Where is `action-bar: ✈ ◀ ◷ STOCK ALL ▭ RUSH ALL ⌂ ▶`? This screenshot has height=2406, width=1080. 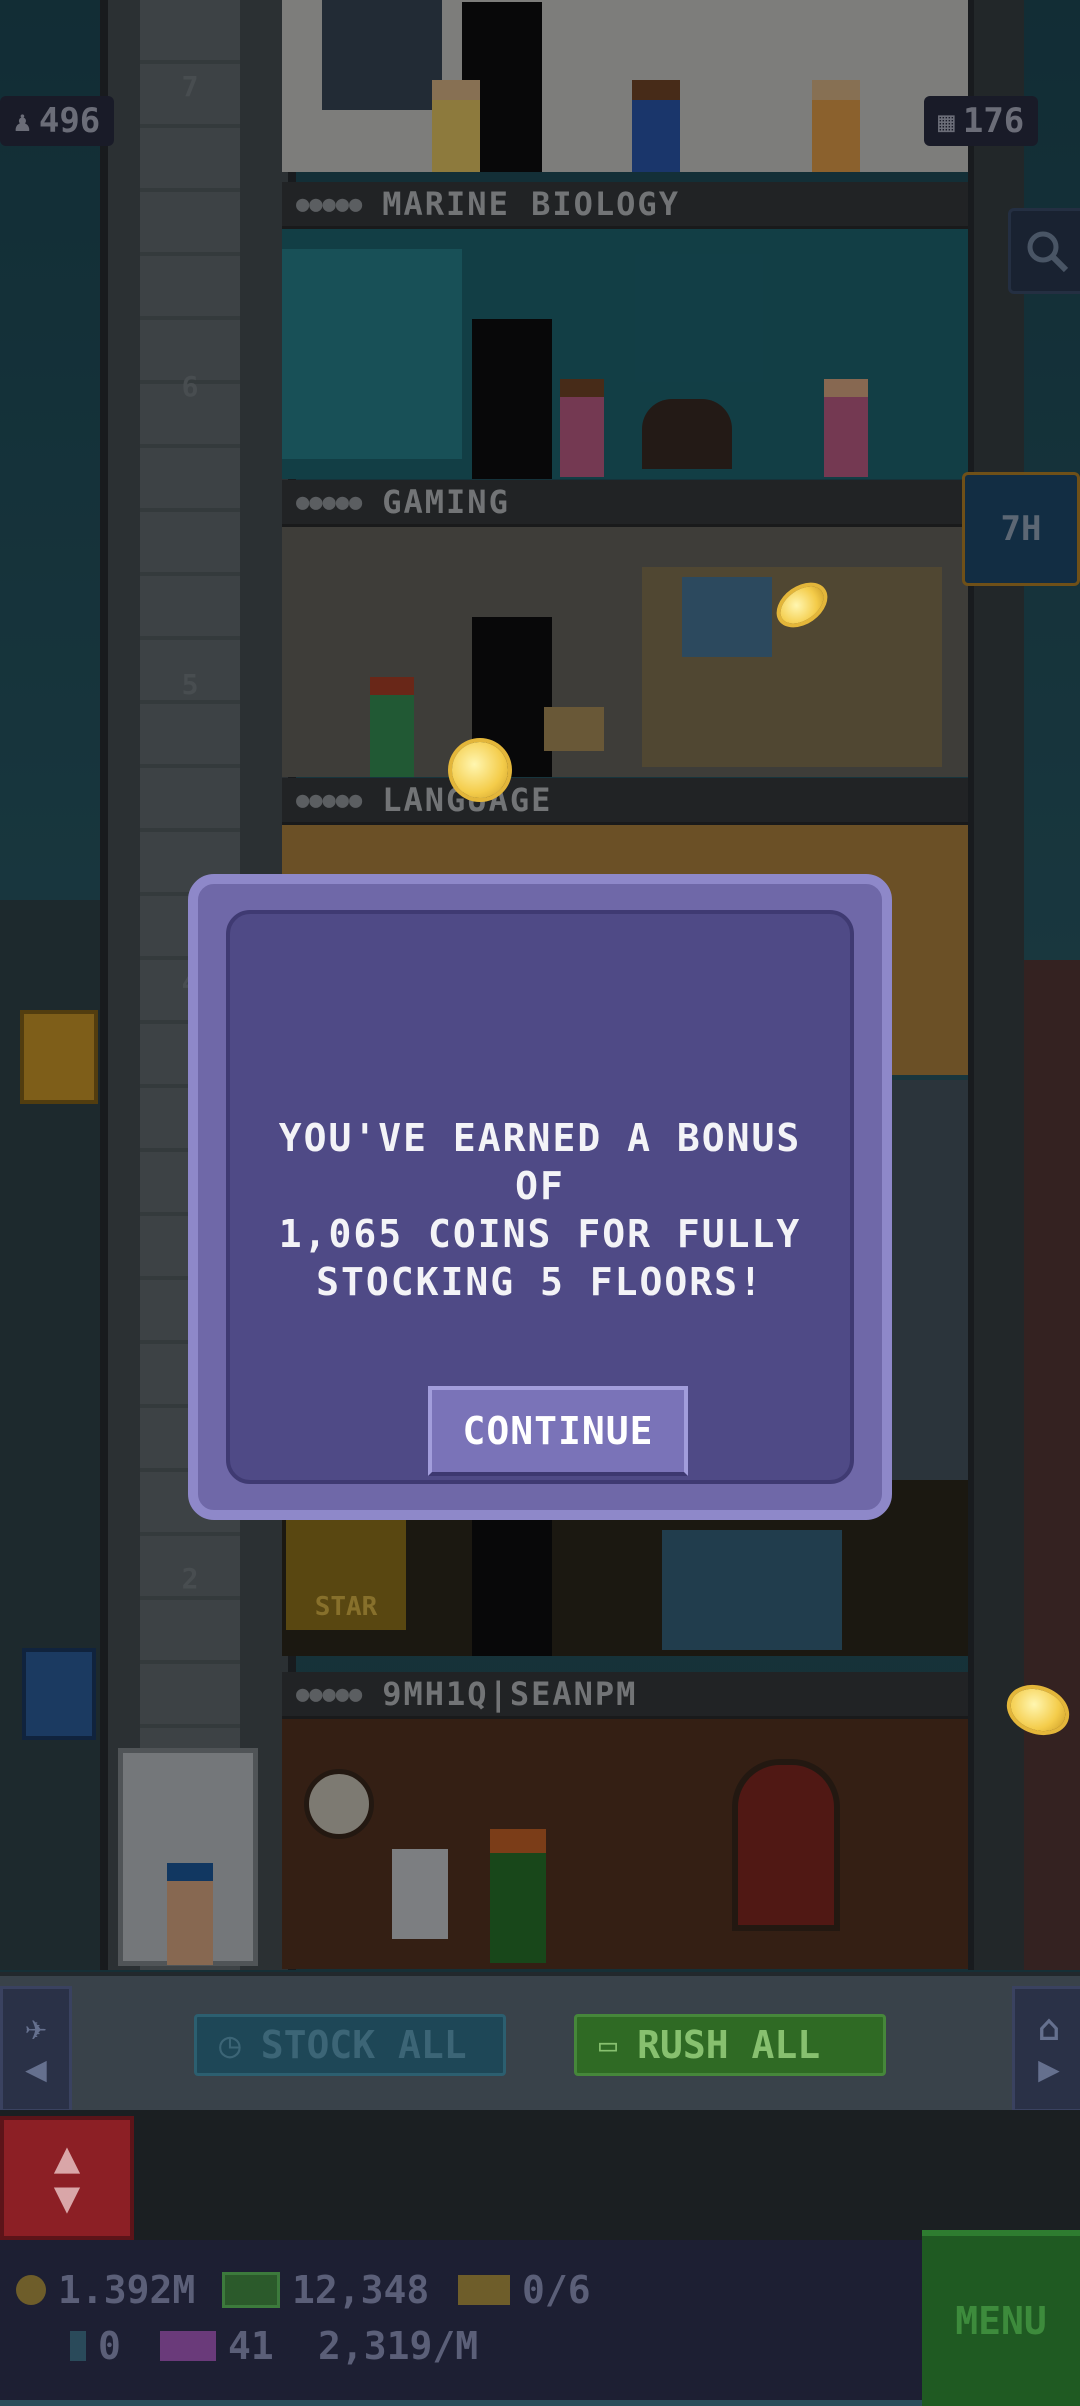
action-bar: ✈ ◀ ◷ STOCK ALL ▭ RUSH ALL ⌂ ▶ is located at coordinates (540, 2043).